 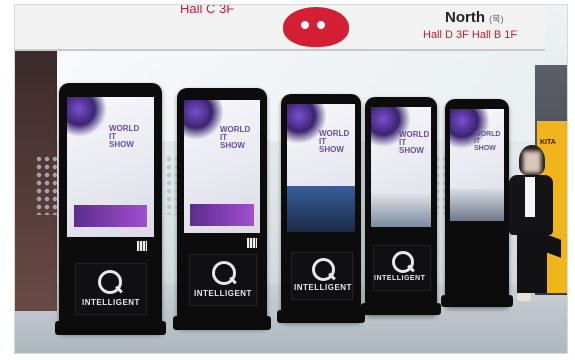 What do you see at coordinates (465, 17) in the screenshot?
I see `north-label: North` at bounding box center [465, 17].